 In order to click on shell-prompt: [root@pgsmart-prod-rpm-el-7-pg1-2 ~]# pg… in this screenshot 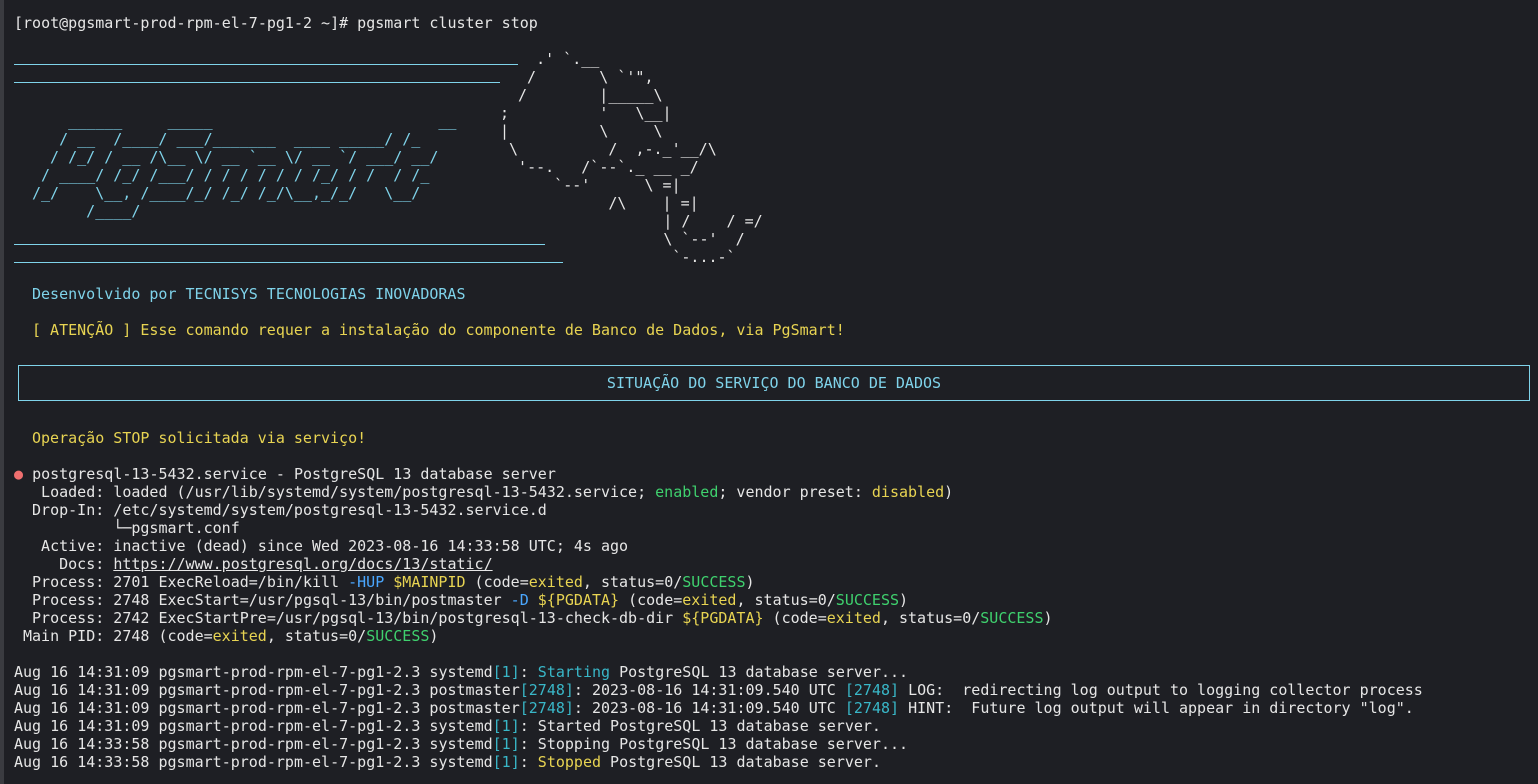, I will do `click(276, 23)`.